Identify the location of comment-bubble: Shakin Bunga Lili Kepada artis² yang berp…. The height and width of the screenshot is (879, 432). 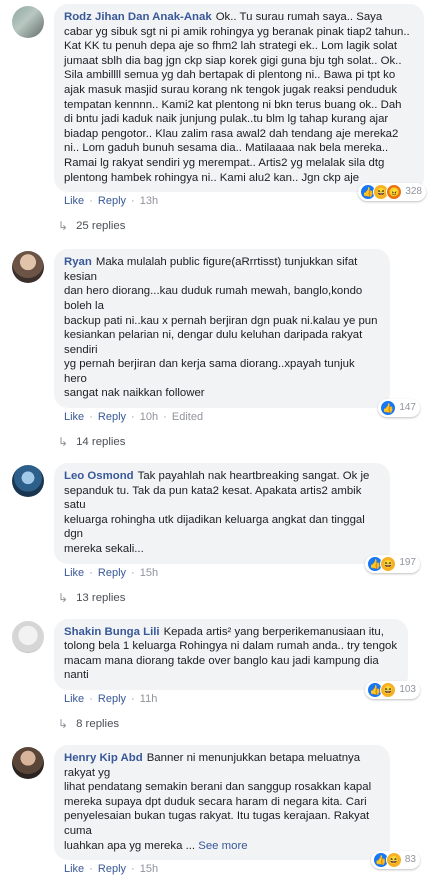
(237, 658).